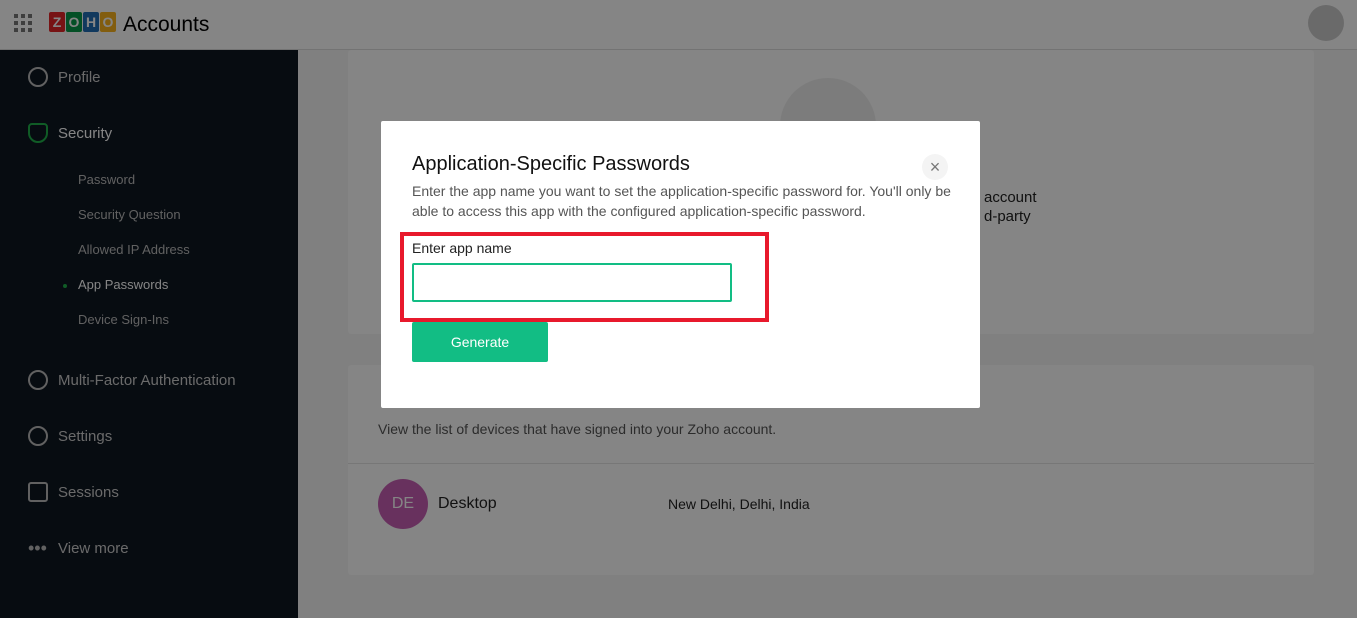 This screenshot has height=618, width=1357. I want to click on app-name-label: Enter app name, so click(462, 248).